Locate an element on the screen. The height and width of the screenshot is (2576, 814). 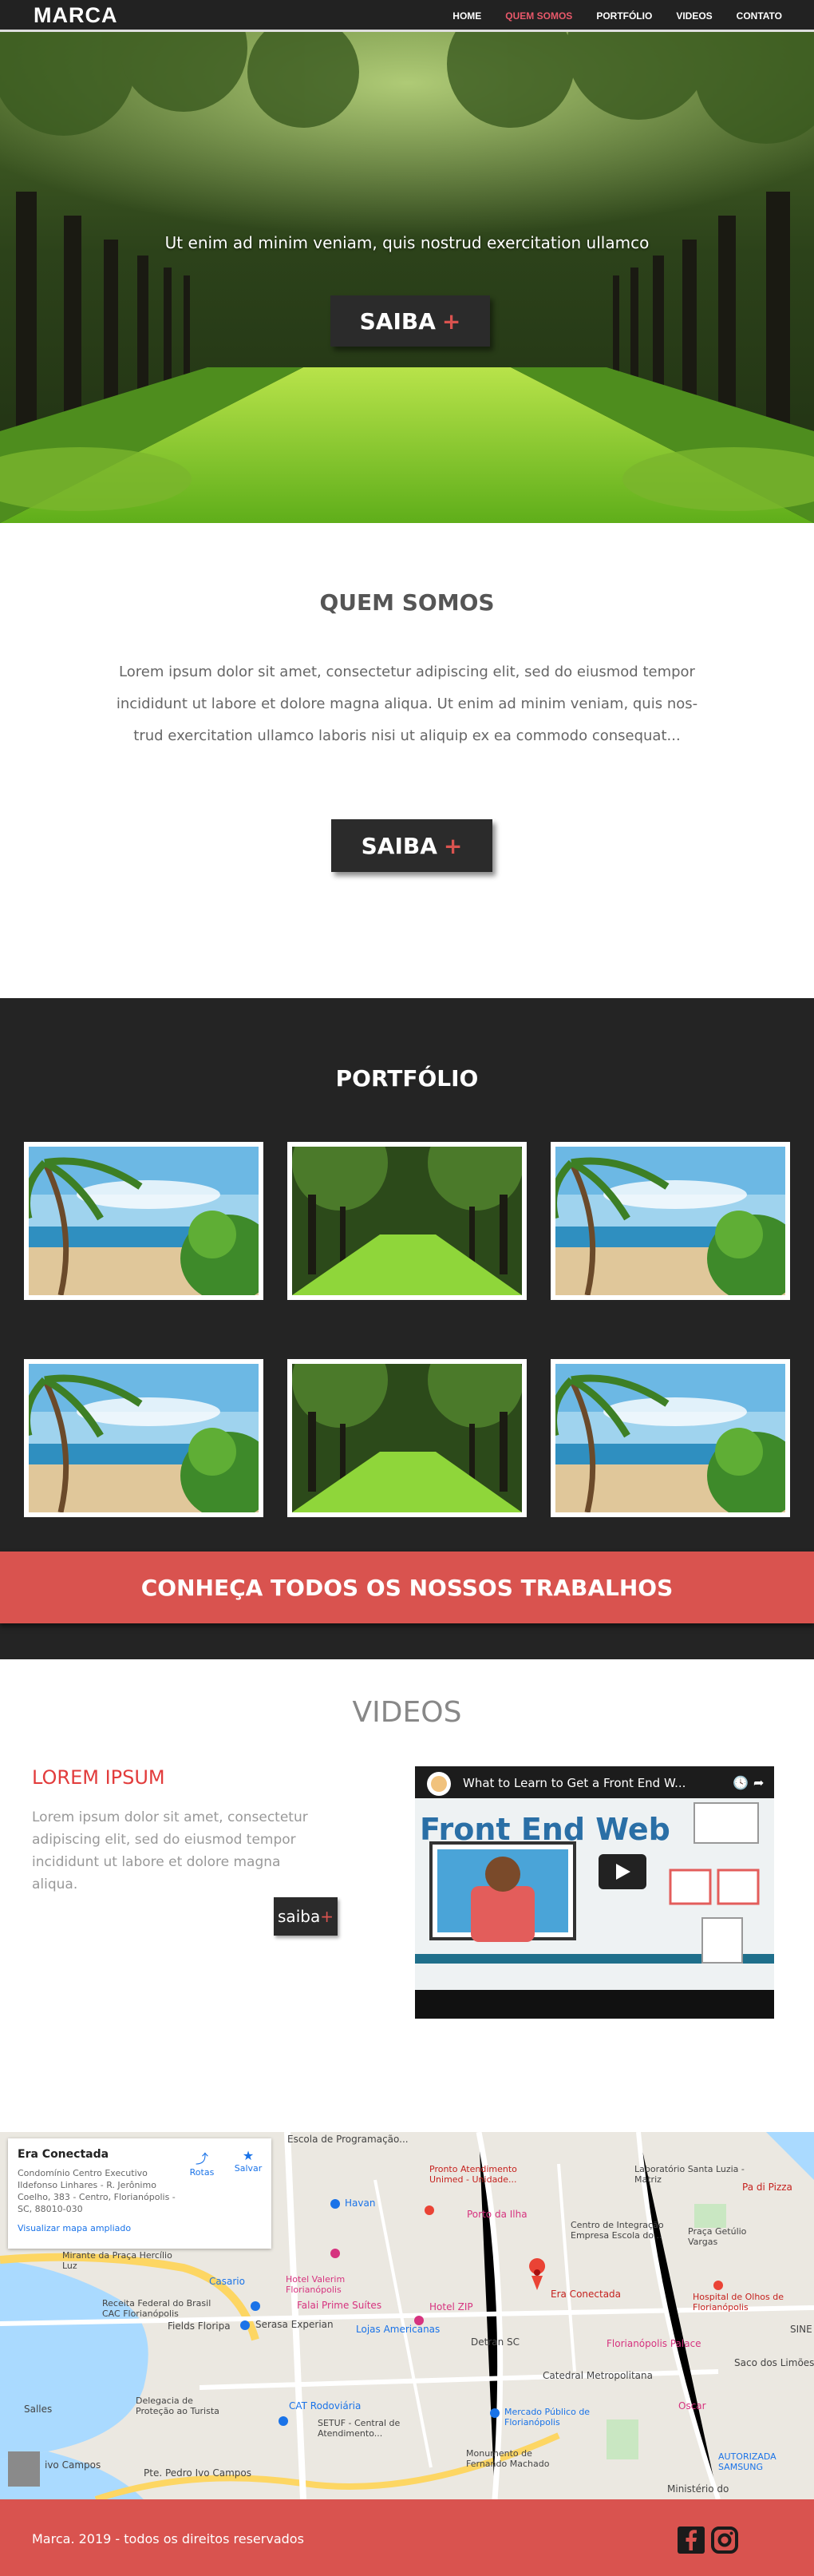
directions-label: Rotas is located at coordinates (202, 2172).